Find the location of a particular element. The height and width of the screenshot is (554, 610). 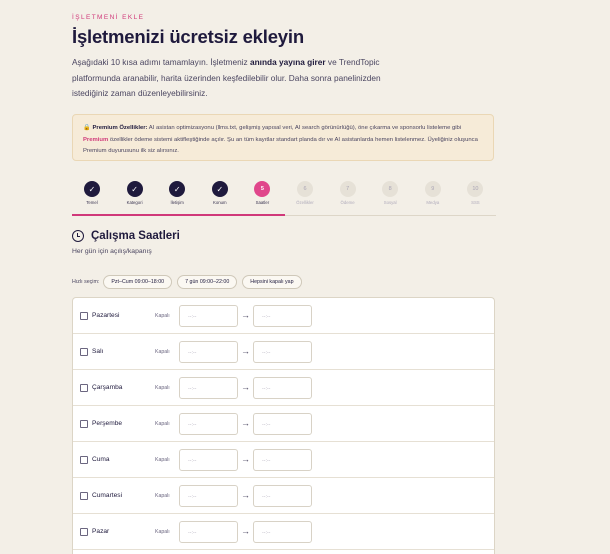

step-7: 7 Ödeme is located at coordinates (348, 193).